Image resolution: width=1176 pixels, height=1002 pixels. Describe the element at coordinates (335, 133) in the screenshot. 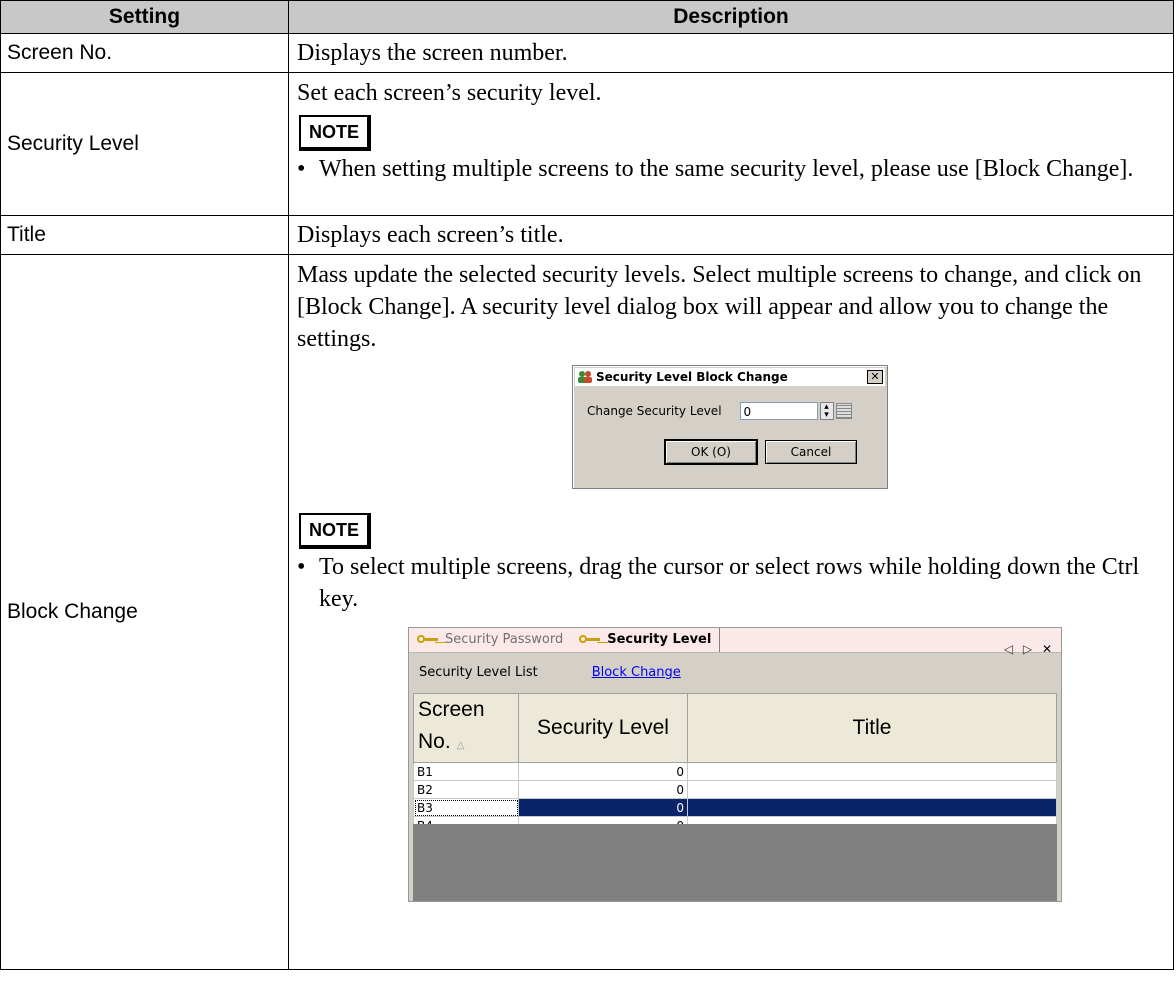

I see `note-label: NOTE` at that location.